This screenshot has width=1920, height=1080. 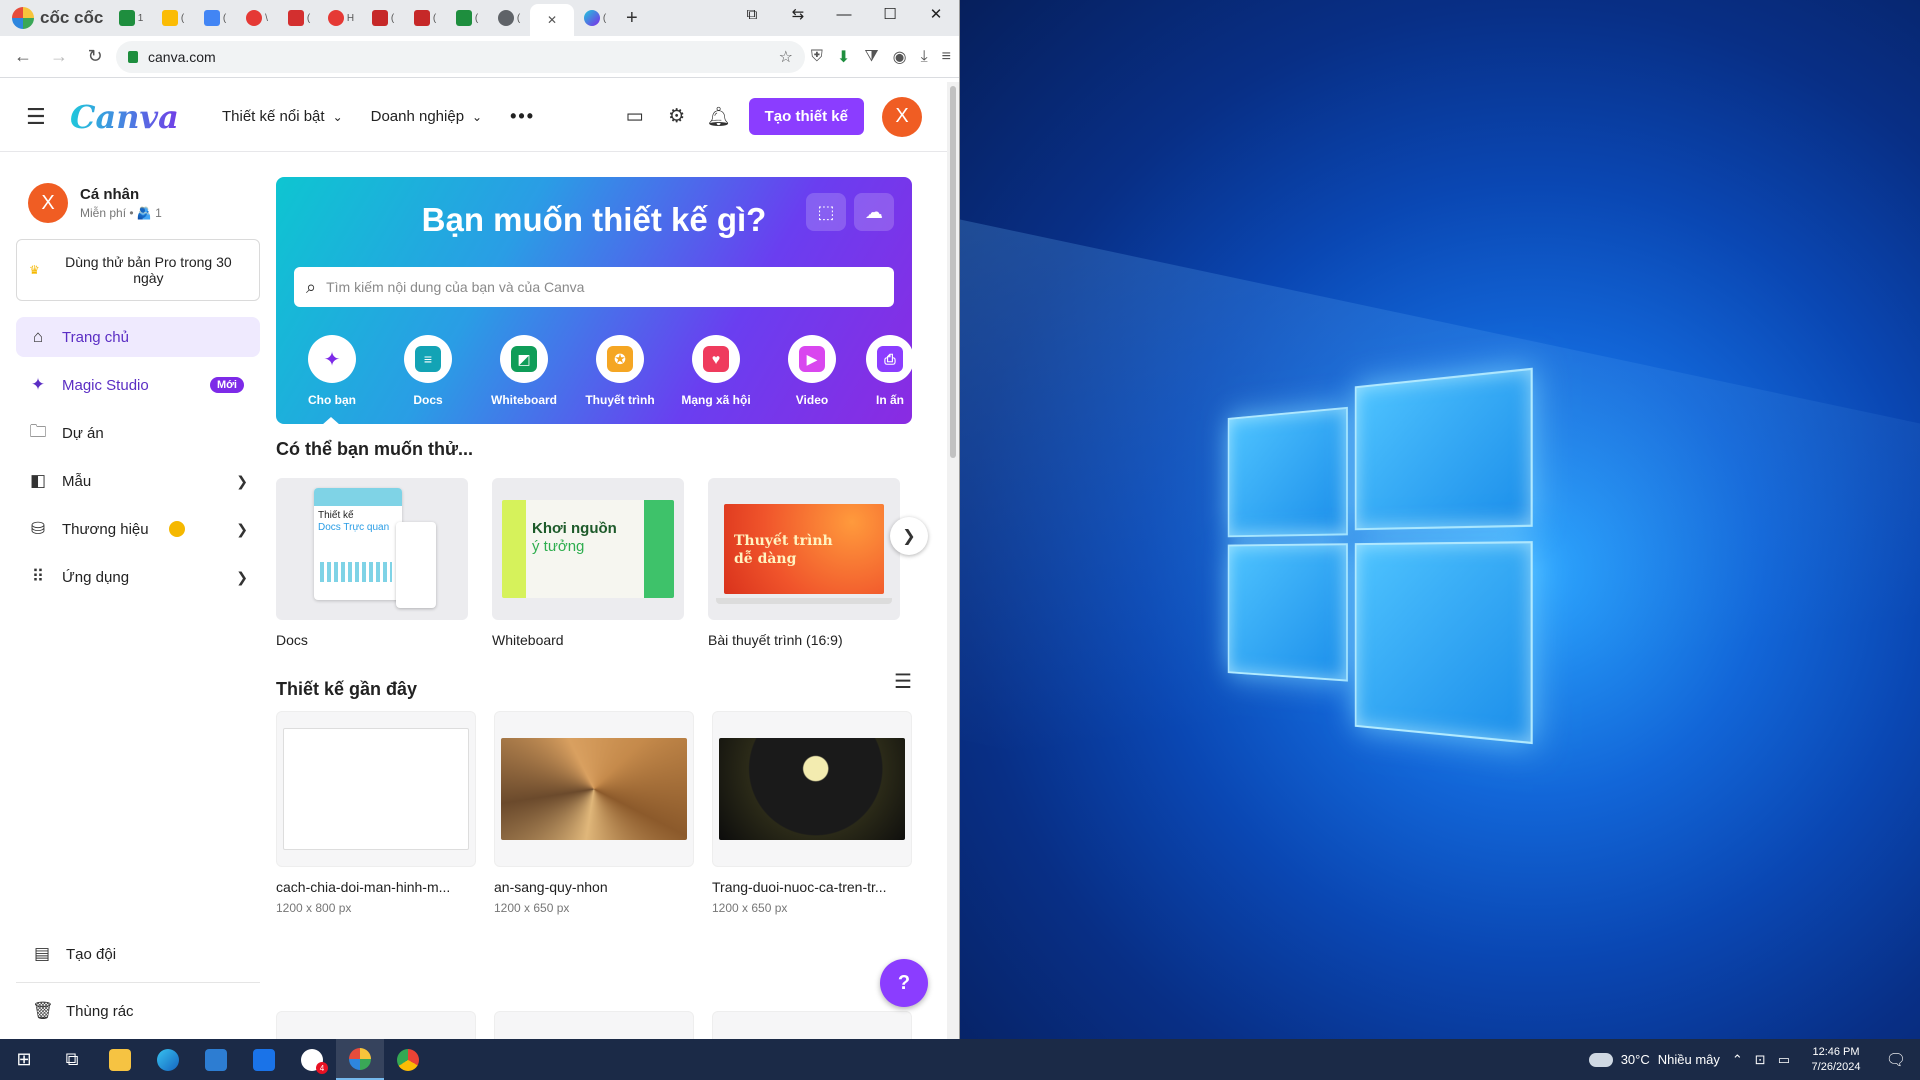 I want to click on category-social: ♥ Mạng xã hội, so click(x=716, y=371).